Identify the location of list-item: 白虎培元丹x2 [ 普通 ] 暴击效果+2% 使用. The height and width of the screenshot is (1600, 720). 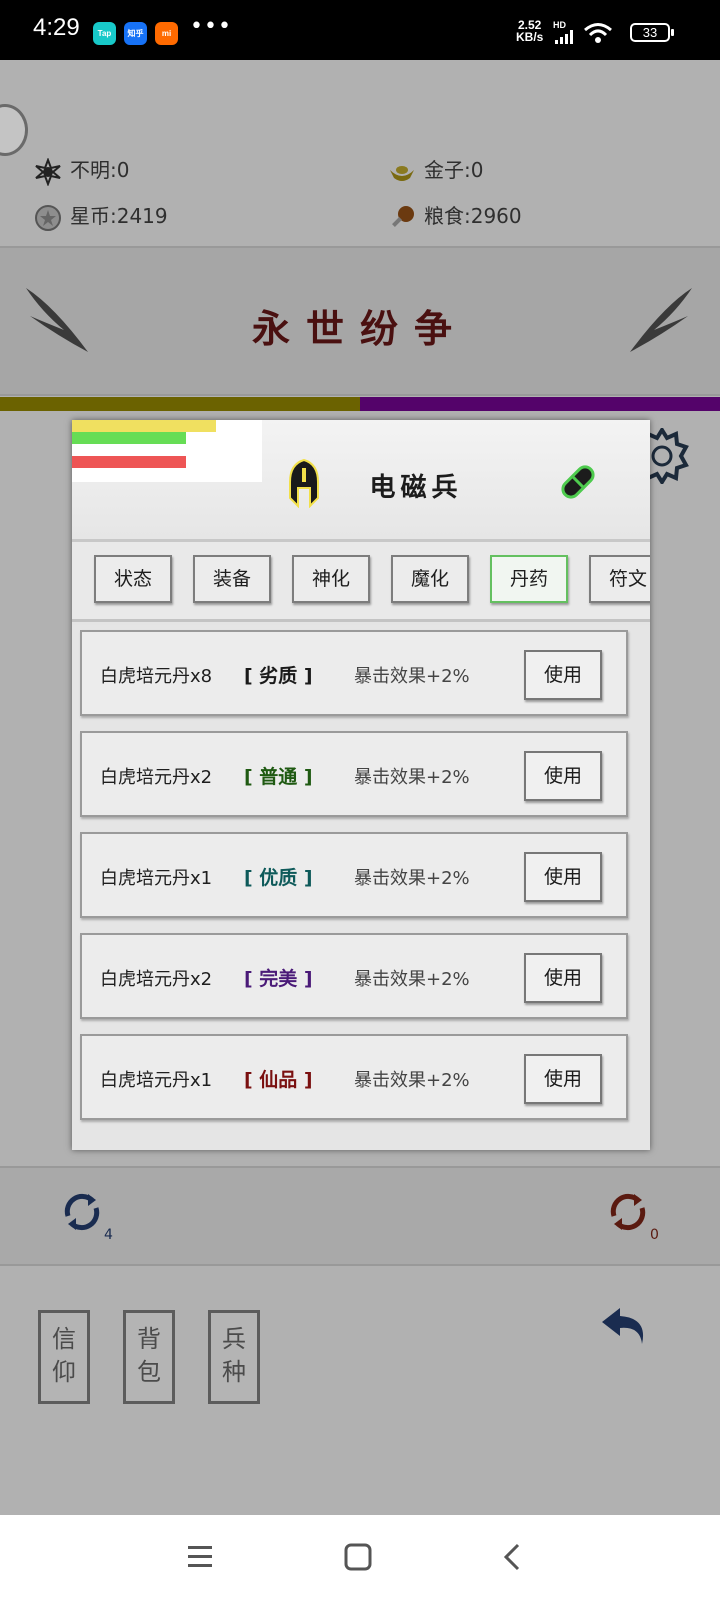
(354, 774).